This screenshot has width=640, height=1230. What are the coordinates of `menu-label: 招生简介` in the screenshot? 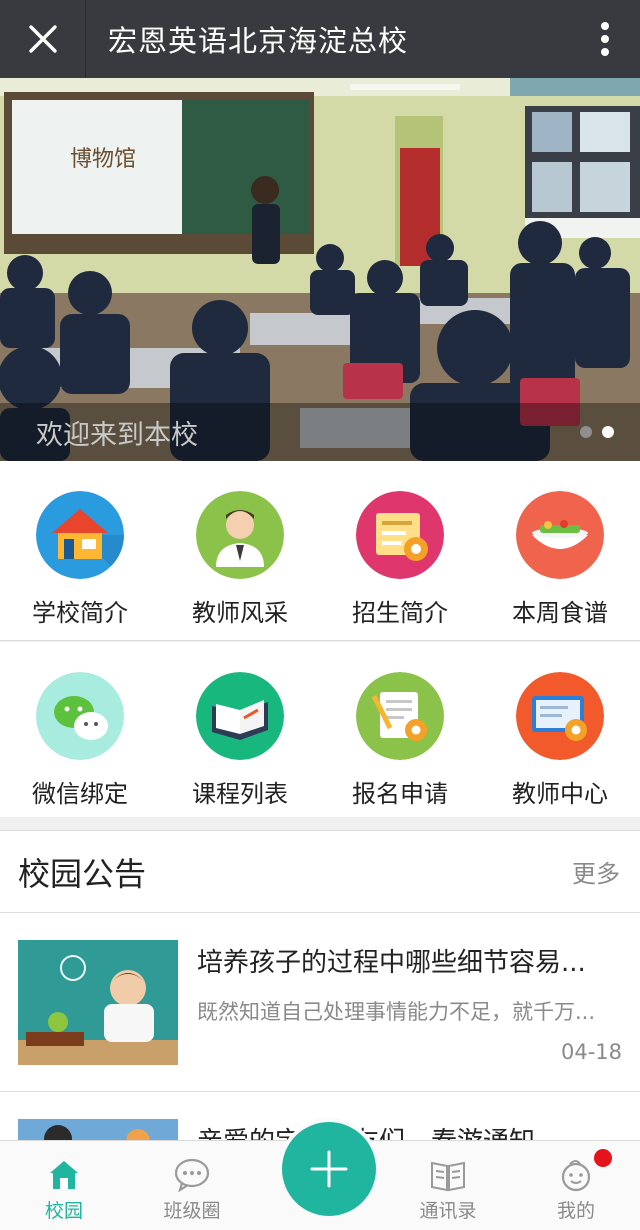 It's located at (400, 613).